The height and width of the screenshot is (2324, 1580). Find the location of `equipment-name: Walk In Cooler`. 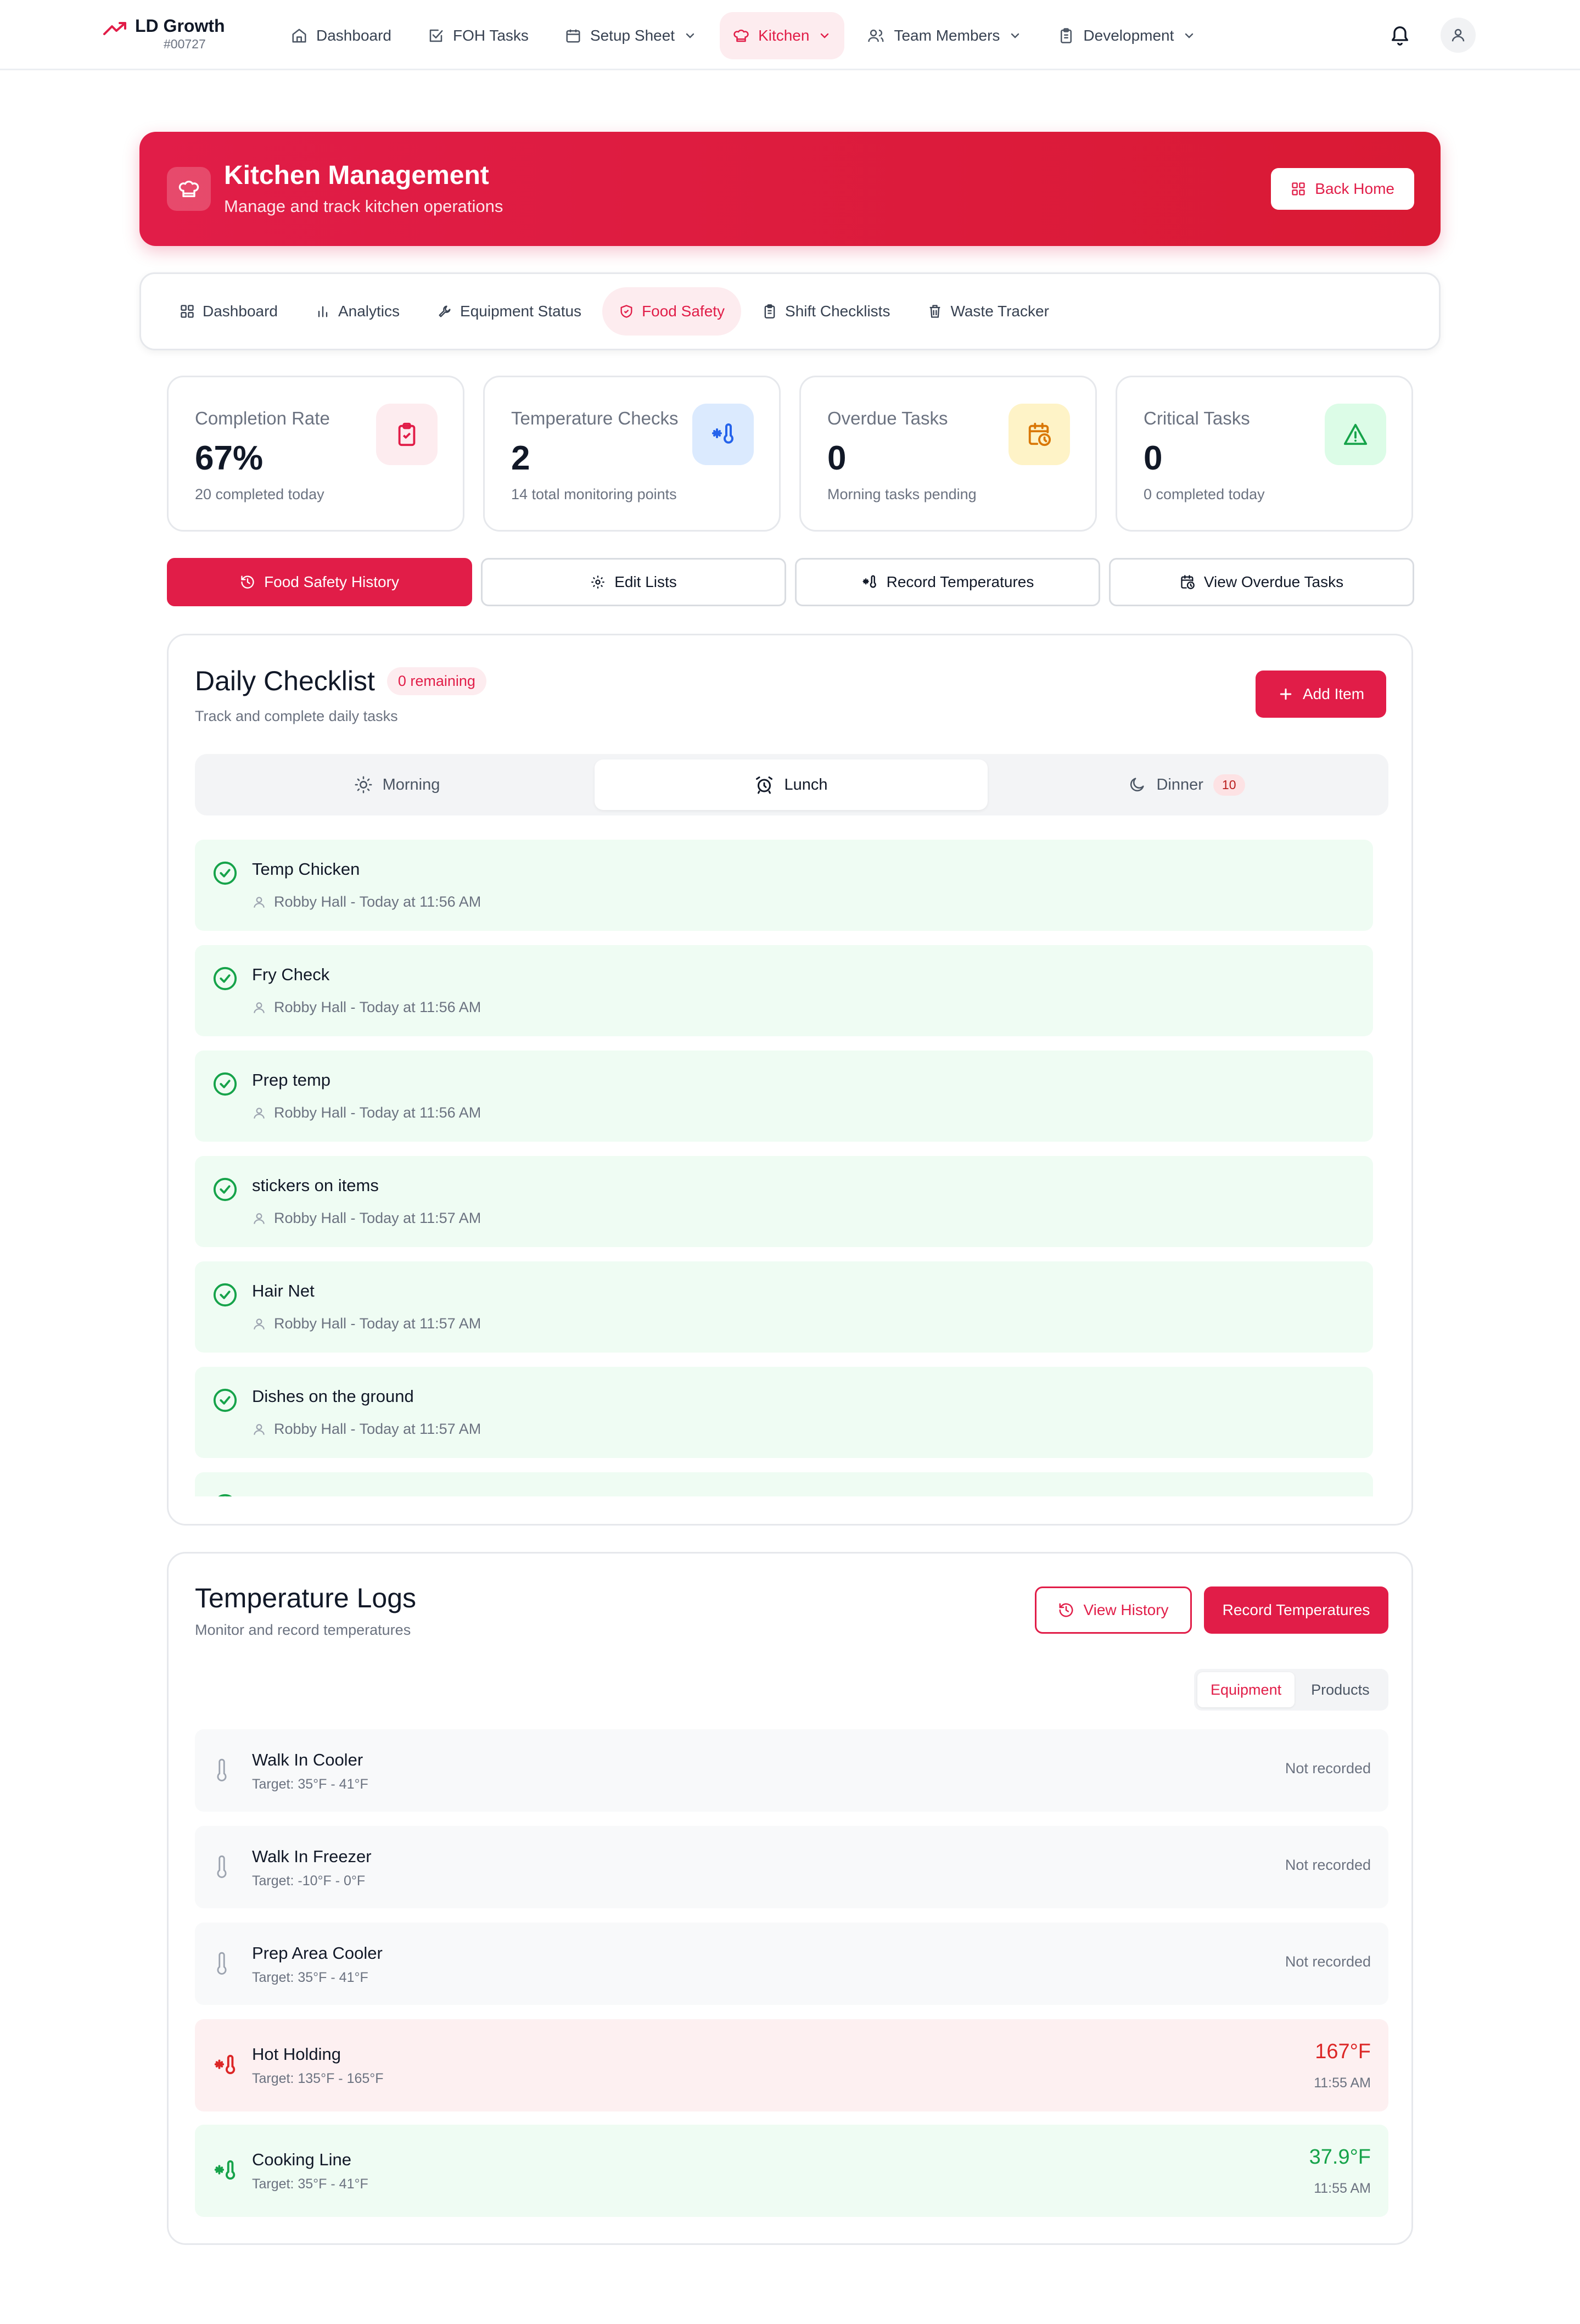

equipment-name: Walk In Cooler is located at coordinates (307, 1760).